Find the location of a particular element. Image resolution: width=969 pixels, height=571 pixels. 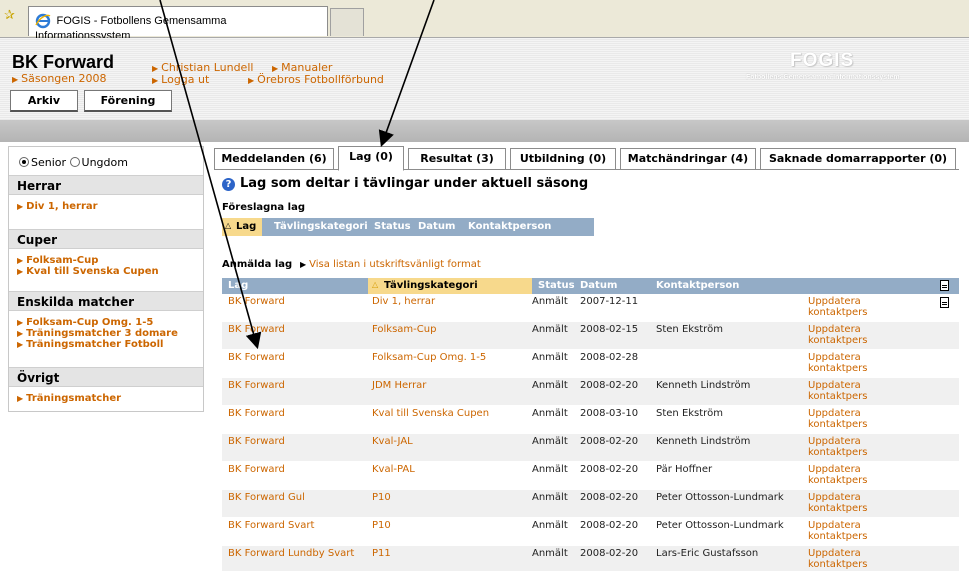

cell-kategori: Kval-JAL is located at coordinates (452, 441).